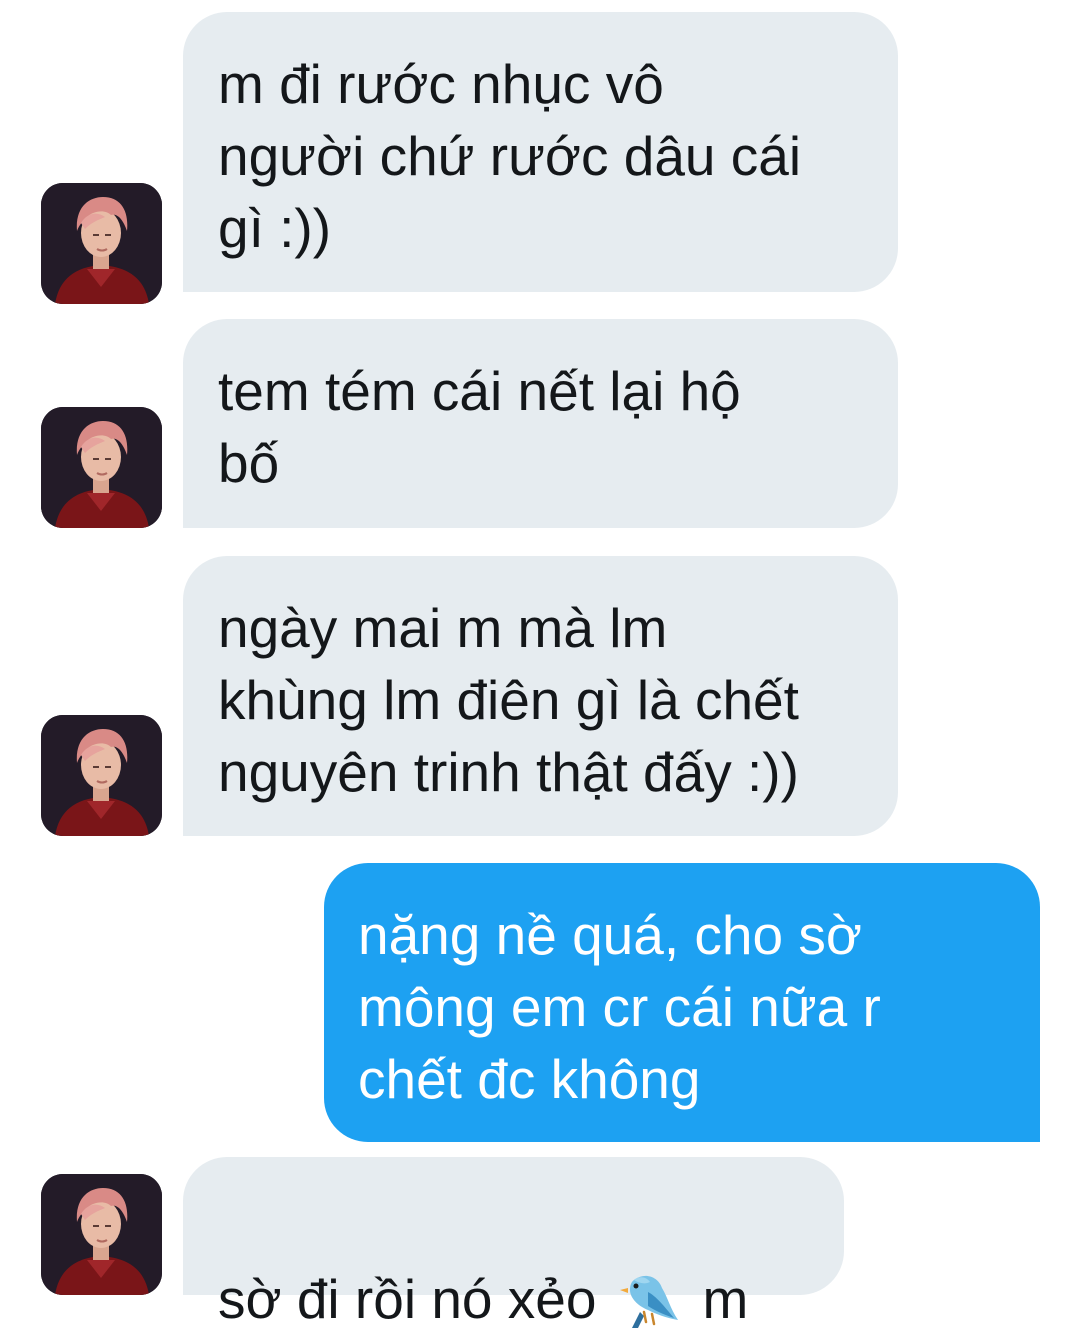 This screenshot has width=1080, height=1335. I want to click on message-row: sờ đi rồi nó xẻo m, so click(540, 1243).